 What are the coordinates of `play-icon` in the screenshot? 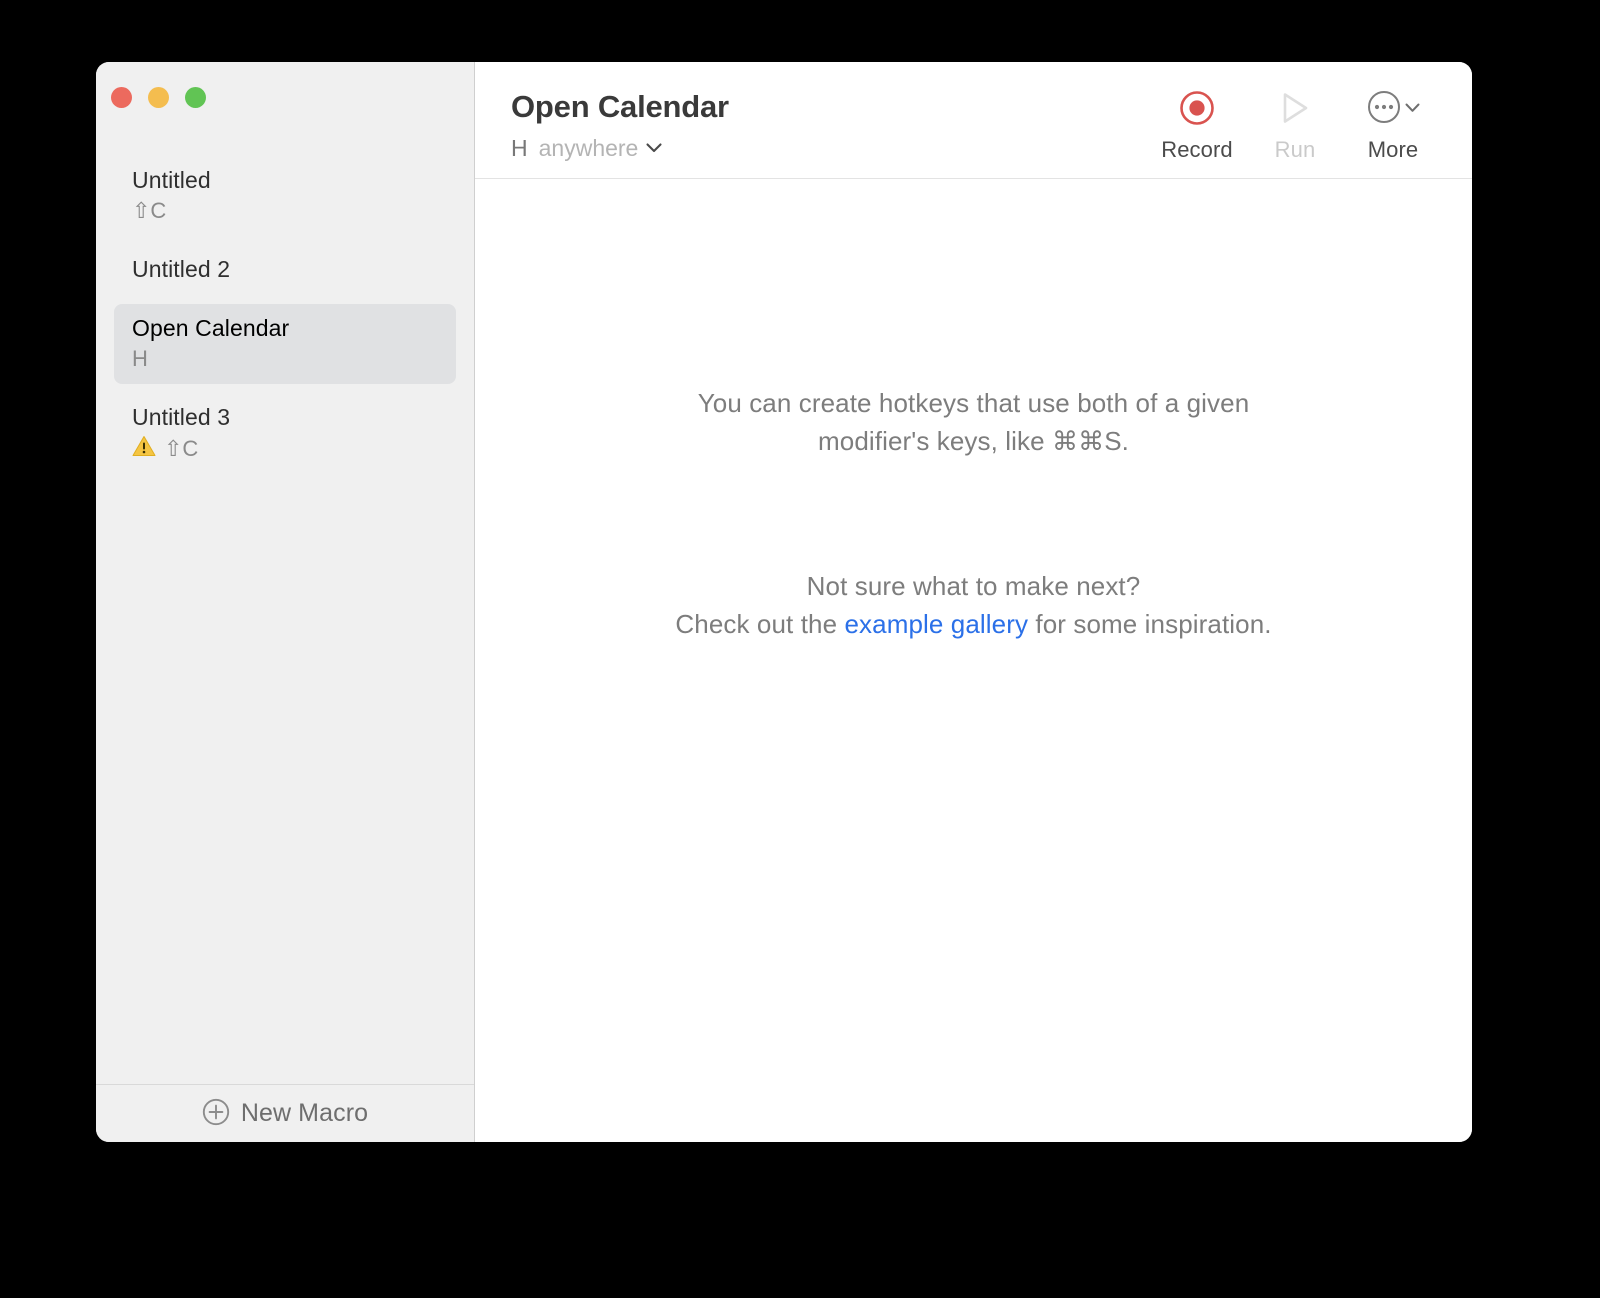 It's located at (1295, 108).